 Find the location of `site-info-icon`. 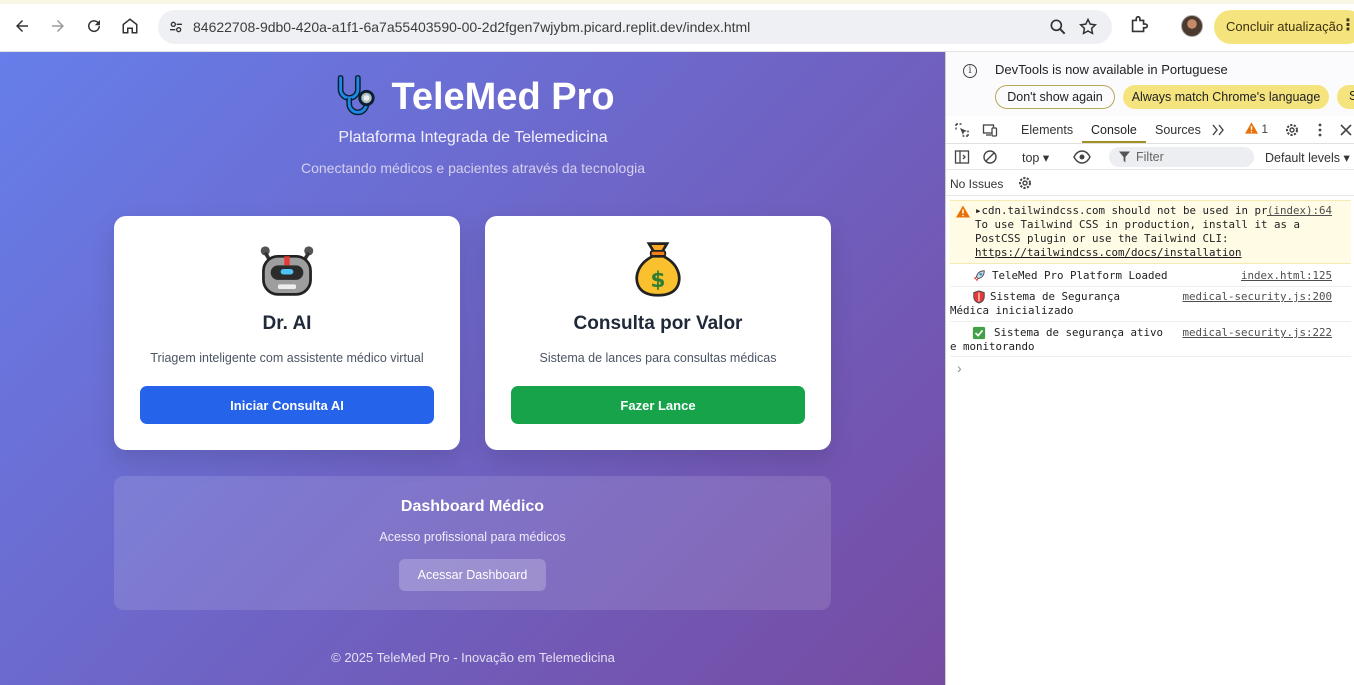

site-info-icon is located at coordinates (176, 27).